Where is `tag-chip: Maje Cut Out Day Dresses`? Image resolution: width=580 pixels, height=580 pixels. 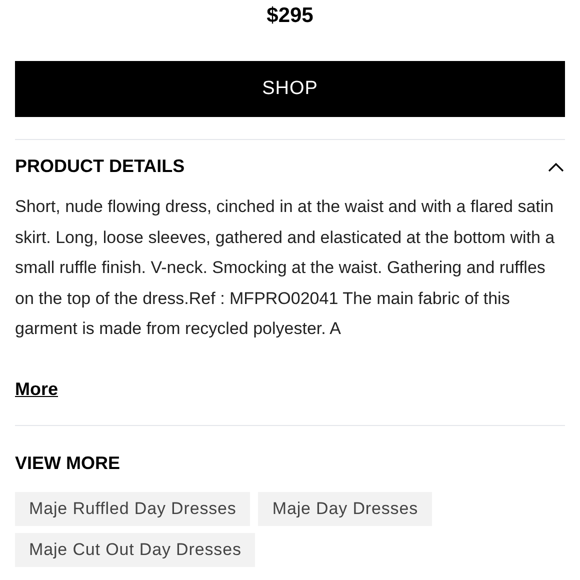 tag-chip: Maje Cut Out Day Dresses is located at coordinates (135, 550).